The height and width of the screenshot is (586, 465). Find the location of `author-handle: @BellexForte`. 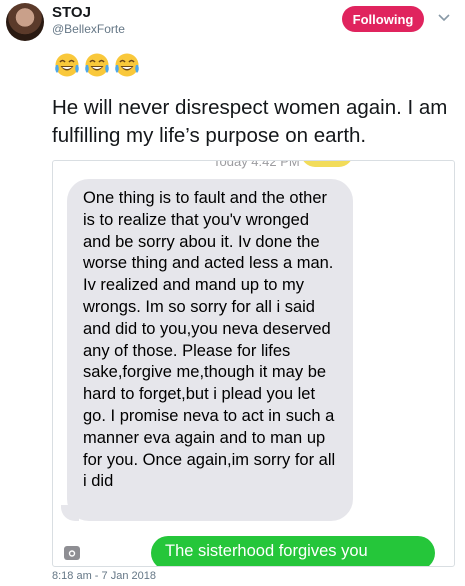

author-handle: @BellexForte is located at coordinates (88, 29).